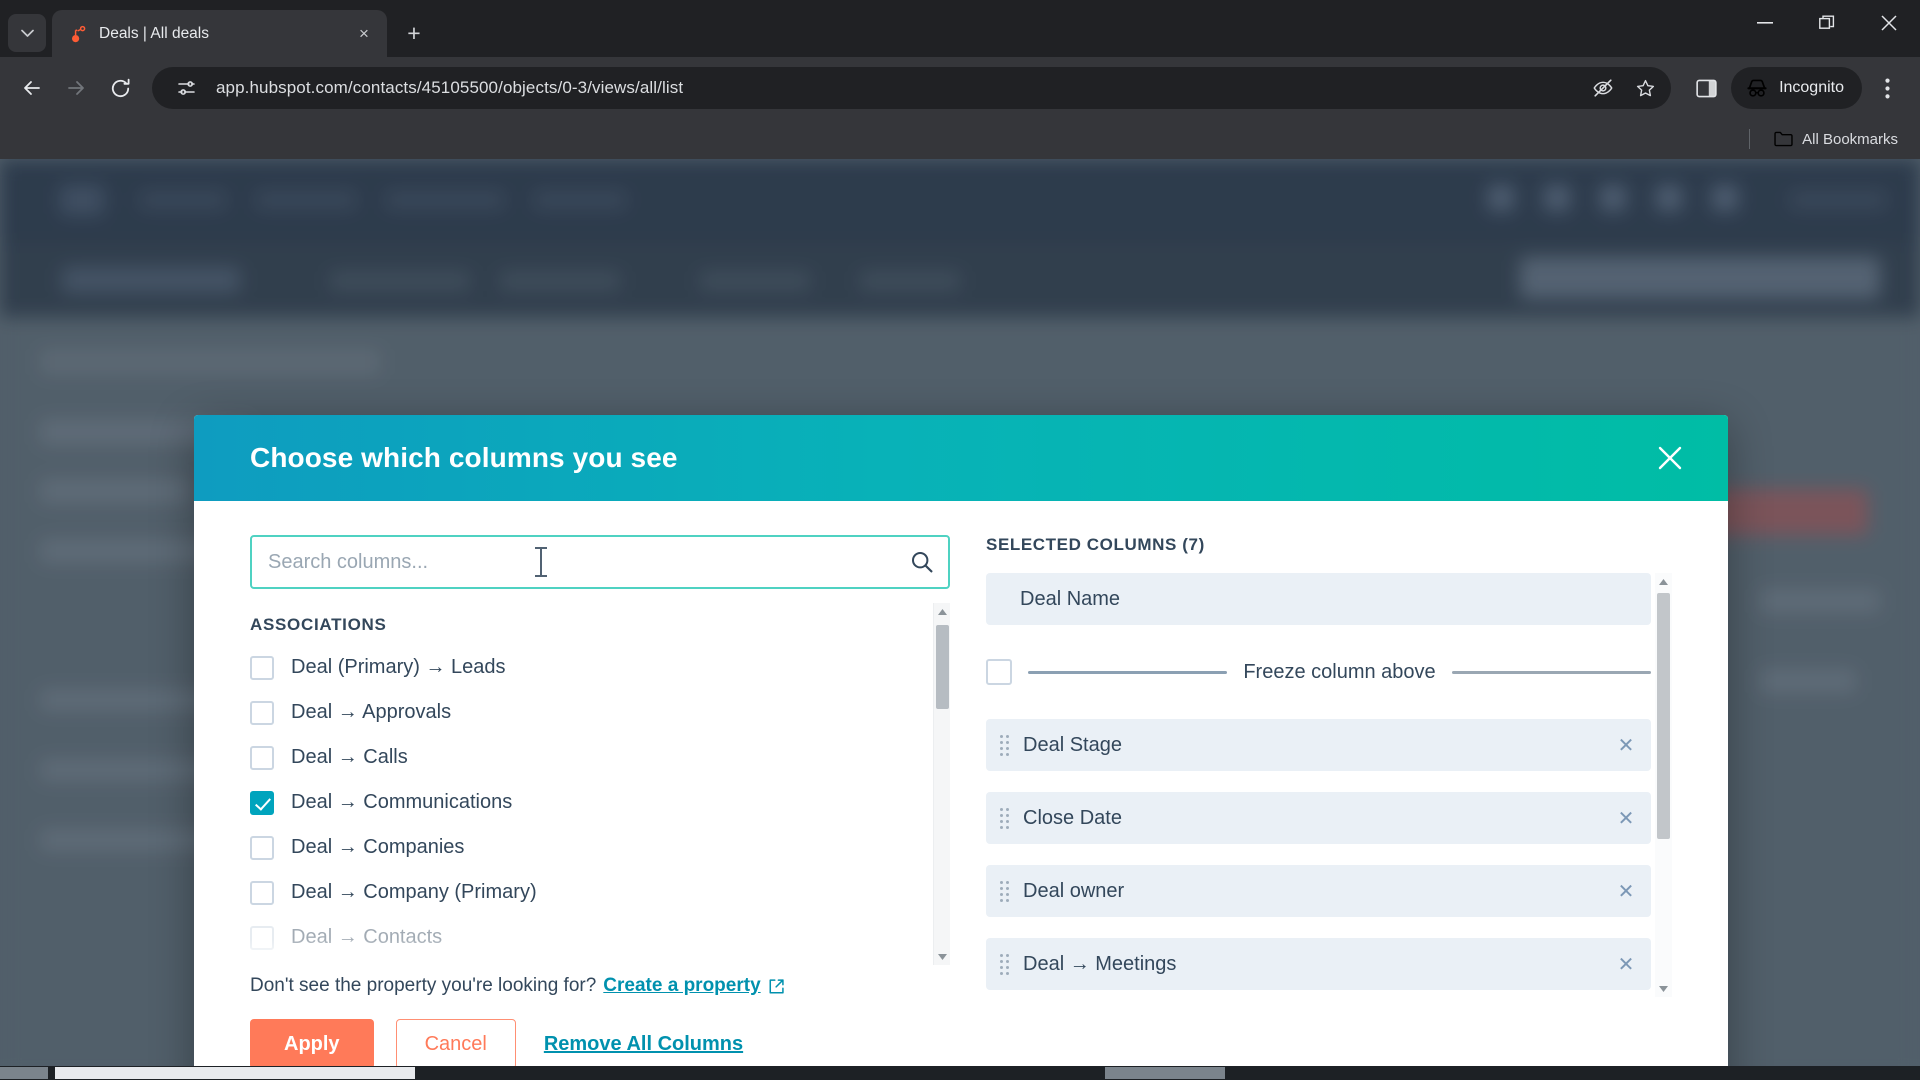 The image size is (1920, 1080). Describe the element at coordinates (1670, 458) in the screenshot. I see `modal-close-button` at that location.